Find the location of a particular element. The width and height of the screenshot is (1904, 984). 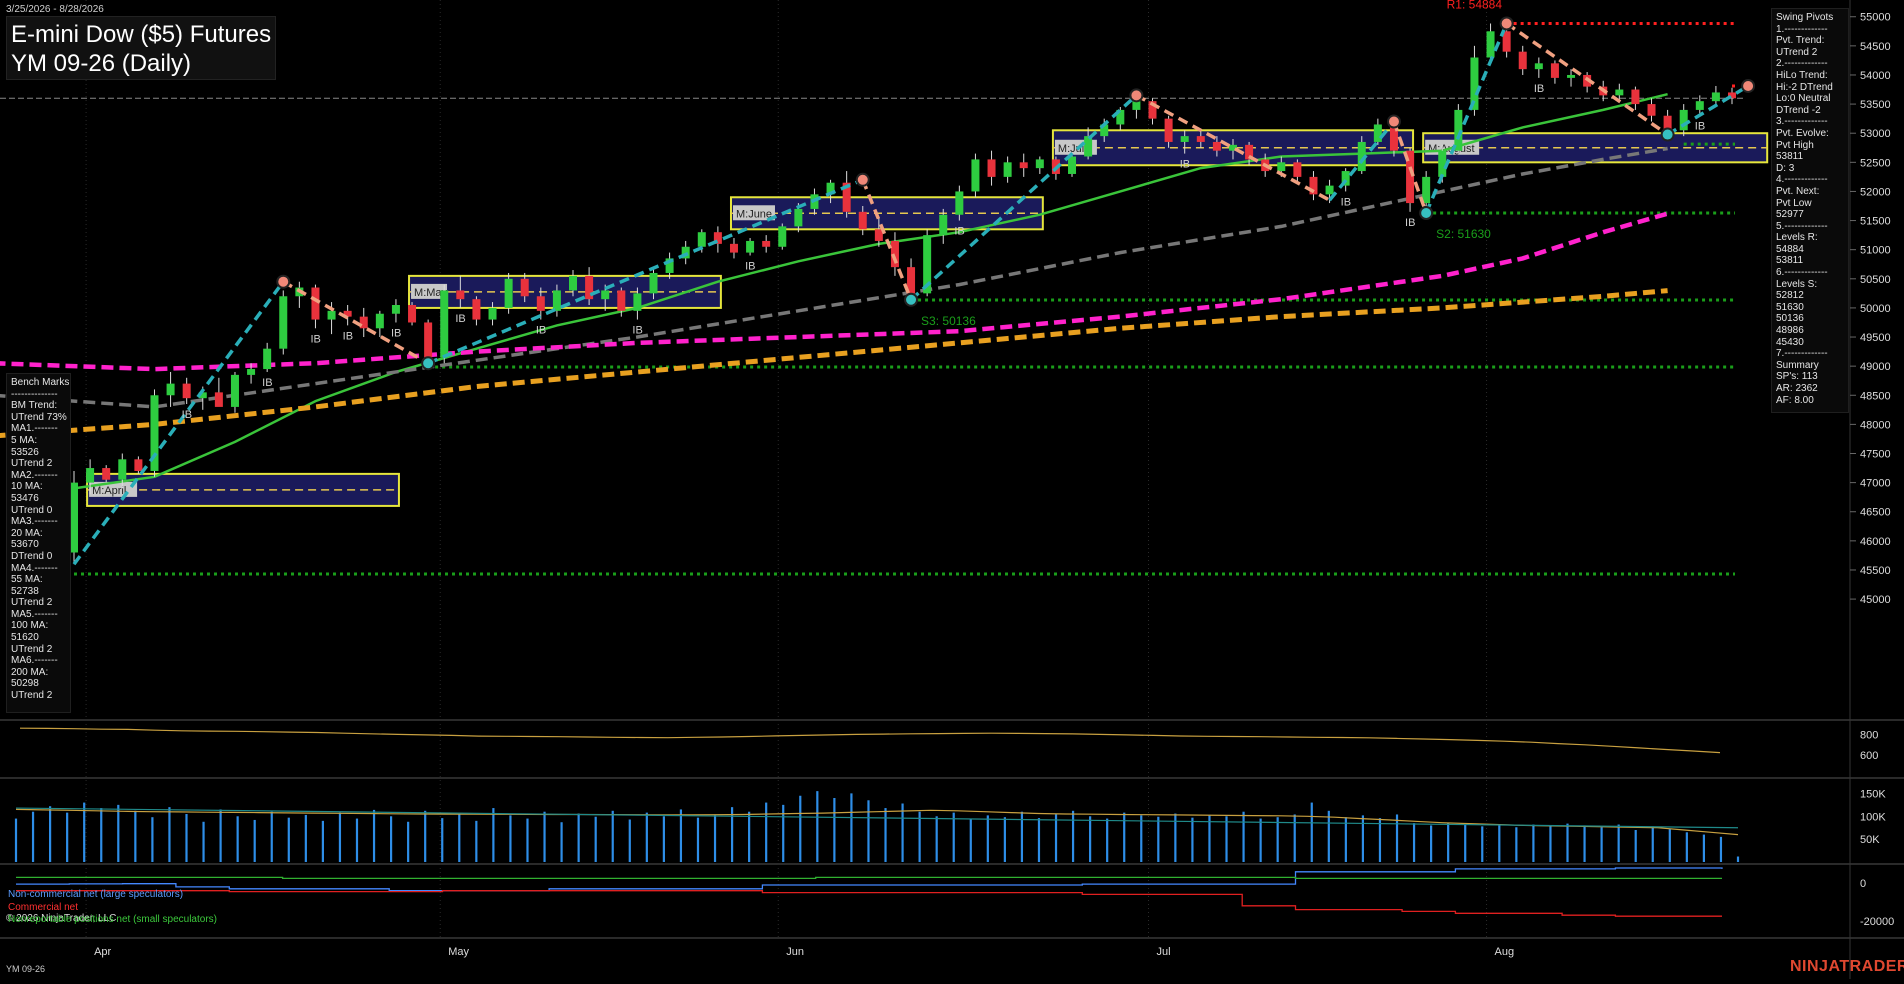

swing_pivots_panel-line: Swing Pivots is located at coordinates (1805, 17).